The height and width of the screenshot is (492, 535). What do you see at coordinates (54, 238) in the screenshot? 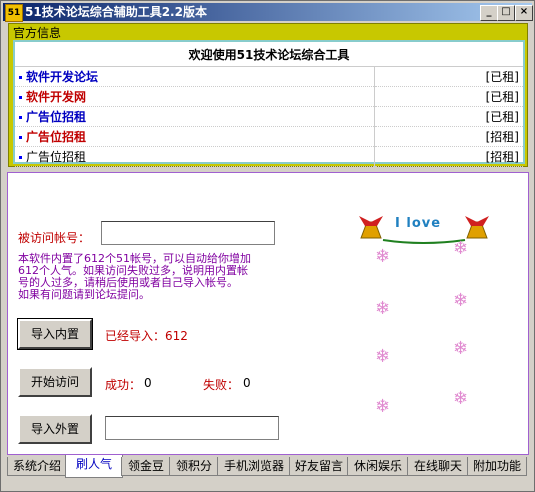
I see `account-label: 被访问帐号：` at bounding box center [54, 238].